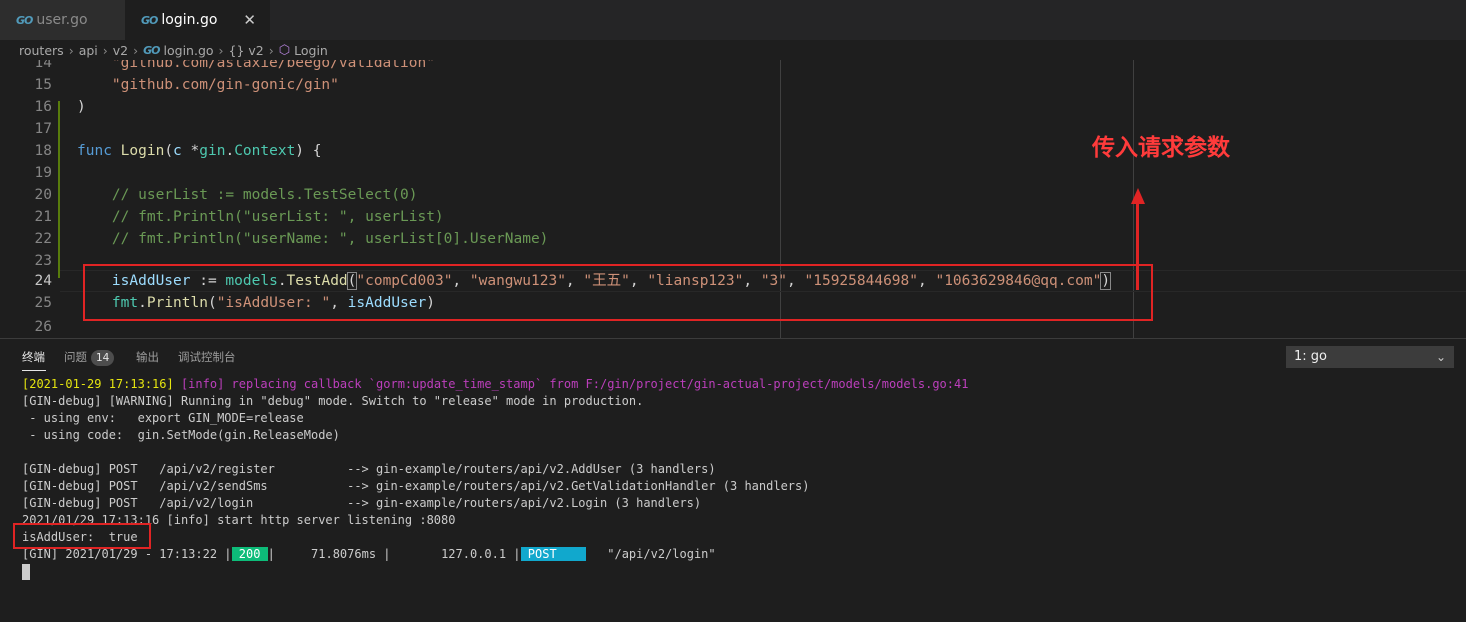 The height and width of the screenshot is (622, 1466). What do you see at coordinates (163, 418) in the screenshot?
I see `terminal-line: - using env: export GIN_MODE=release` at bounding box center [163, 418].